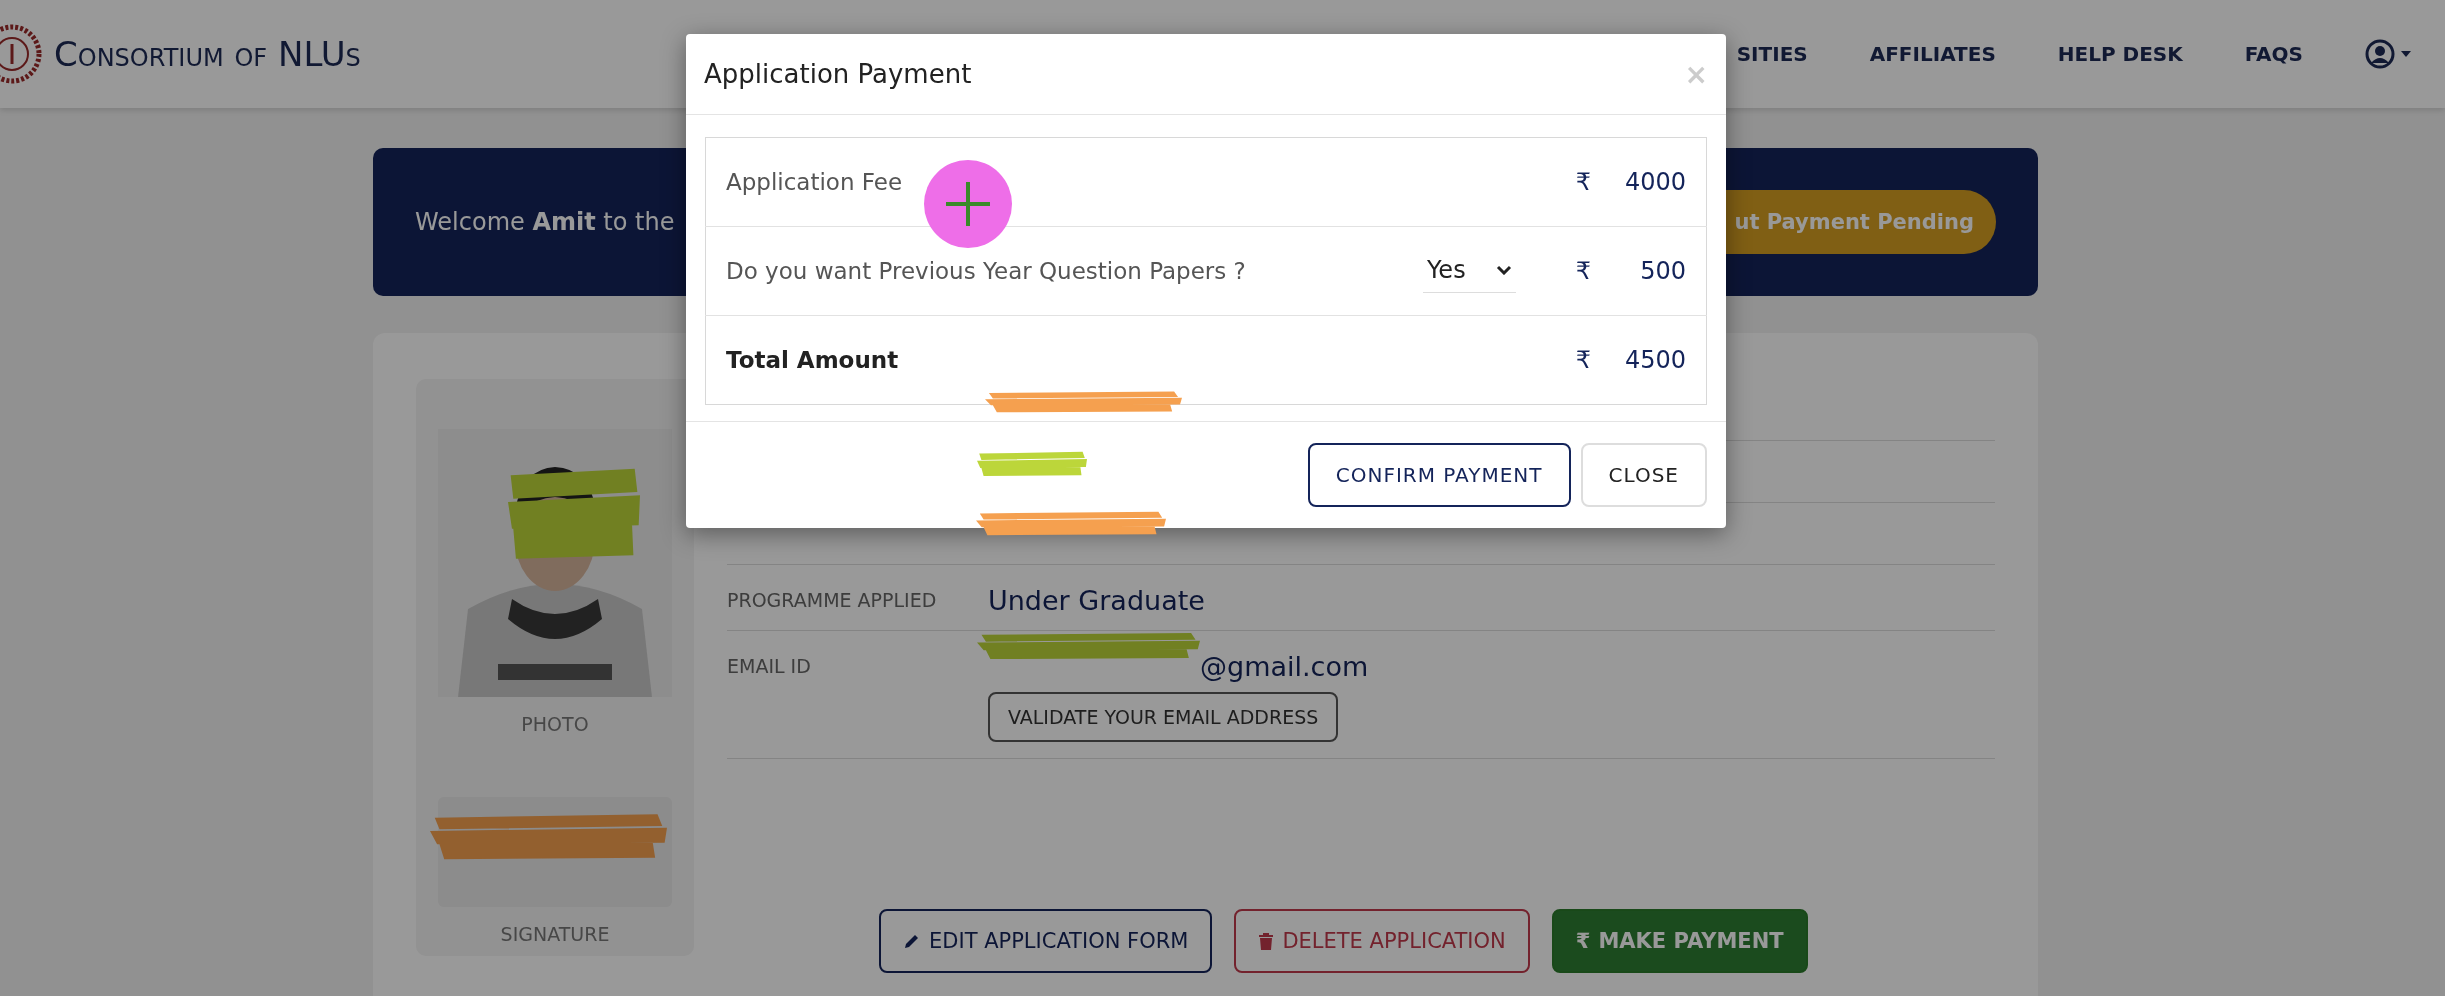  What do you see at coordinates (769, 666) in the screenshot?
I see `field-label: EMAIL ID` at bounding box center [769, 666].